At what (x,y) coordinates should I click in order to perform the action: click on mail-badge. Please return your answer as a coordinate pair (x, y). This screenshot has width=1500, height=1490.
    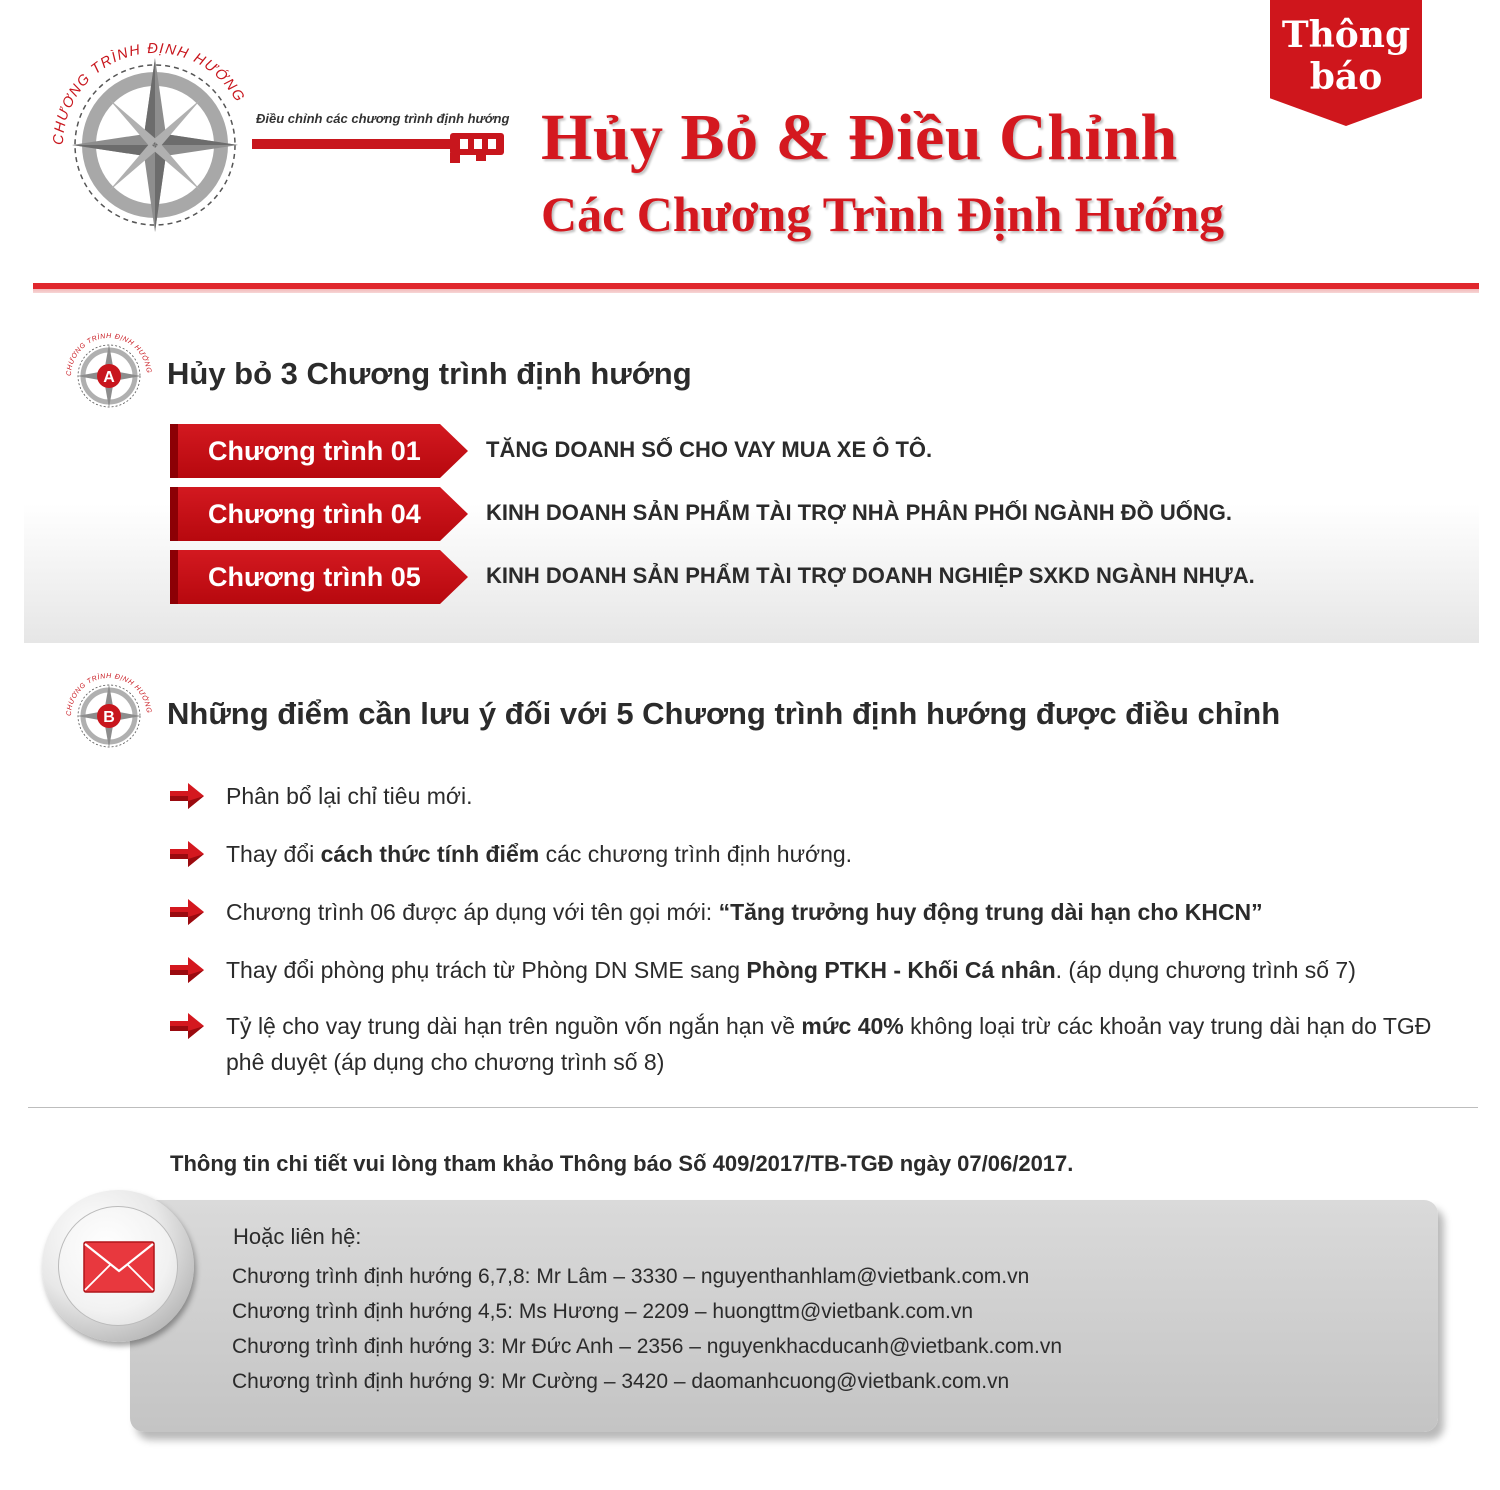
    Looking at the image, I should click on (118, 1266).